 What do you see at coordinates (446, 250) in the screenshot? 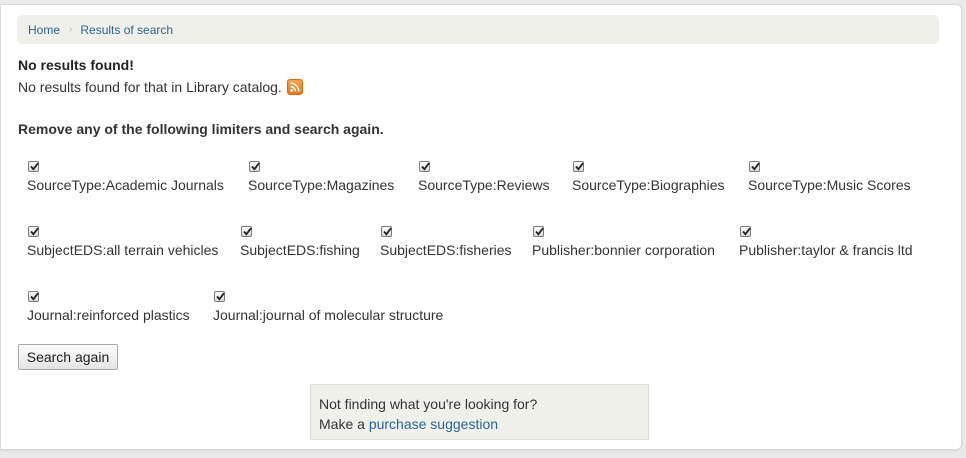
I see `limiter-label: SubjectEDS:fisheries` at bounding box center [446, 250].